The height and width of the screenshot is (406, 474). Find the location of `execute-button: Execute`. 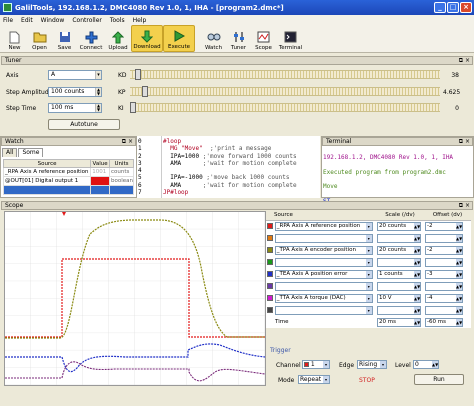

execute-button: Execute is located at coordinates (179, 38).